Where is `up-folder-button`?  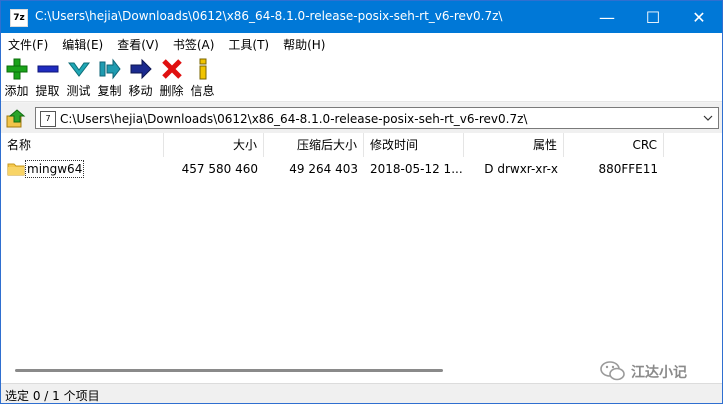
up-folder-button is located at coordinates (16, 119).